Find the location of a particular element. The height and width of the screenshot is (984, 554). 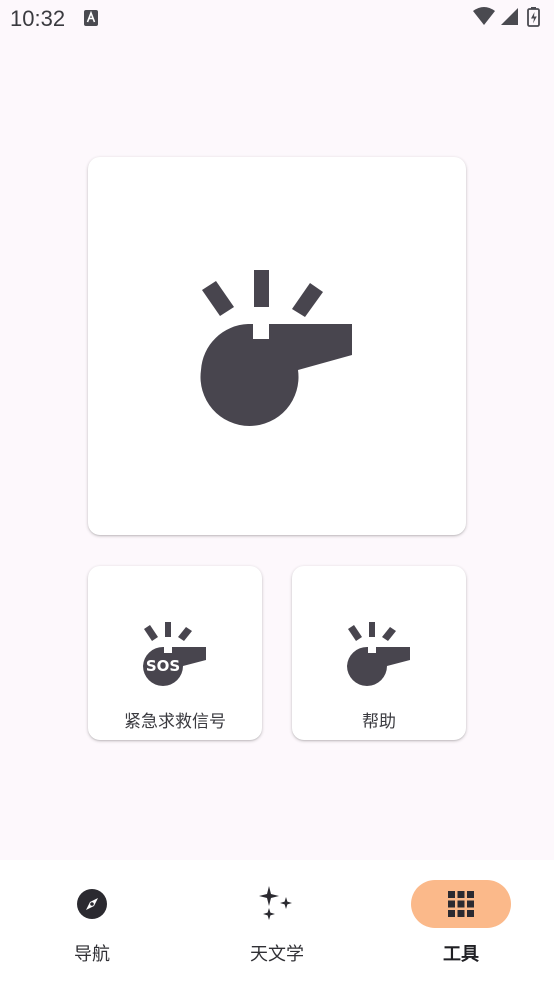

nav-item-tools: 工具 is located at coordinates (461, 922).